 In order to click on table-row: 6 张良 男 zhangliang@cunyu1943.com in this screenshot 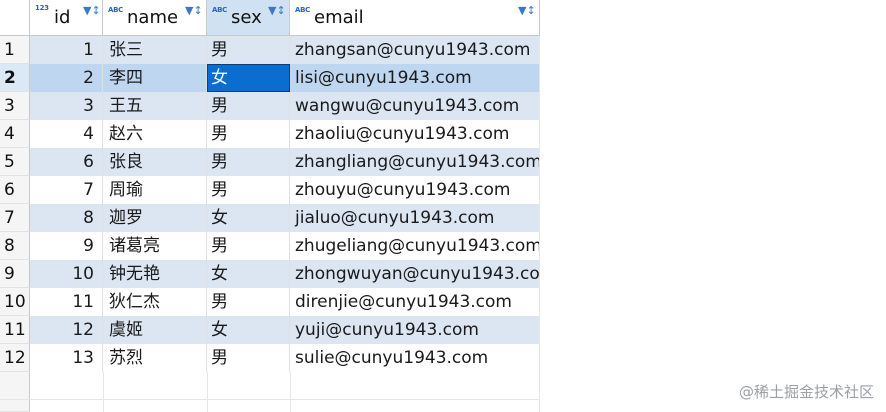, I will do `click(285, 162)`.